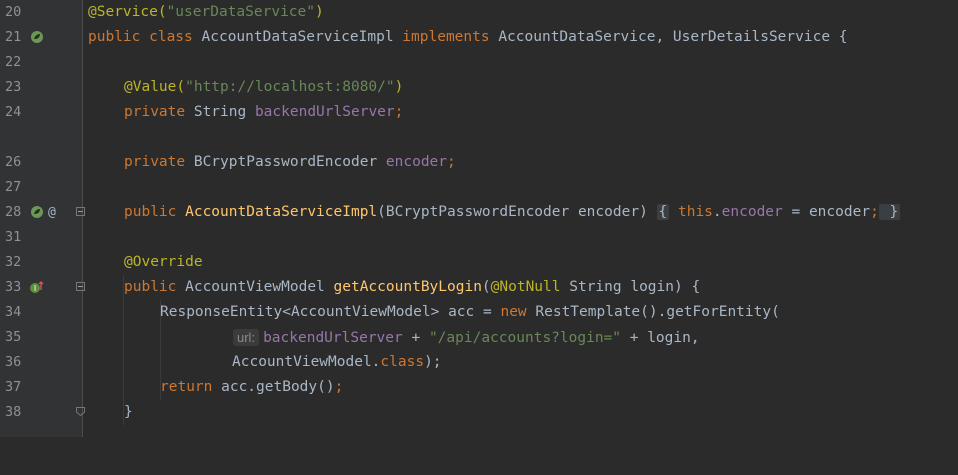 The height and width of the screenshot is (475, 958). Describe the element at coordinates (415, 338) in the screenshot. I see `operator: +` at that location.